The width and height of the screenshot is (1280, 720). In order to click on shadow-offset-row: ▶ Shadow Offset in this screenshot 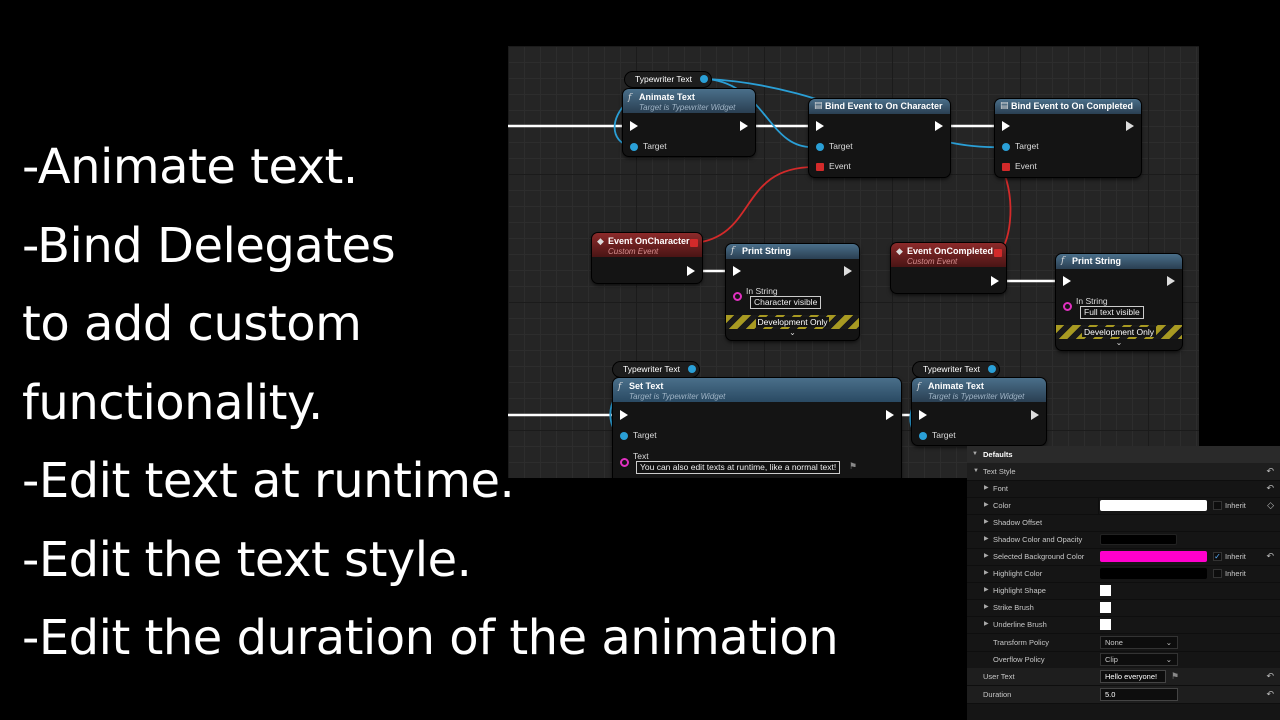, I will do `click(1123, 523)`.